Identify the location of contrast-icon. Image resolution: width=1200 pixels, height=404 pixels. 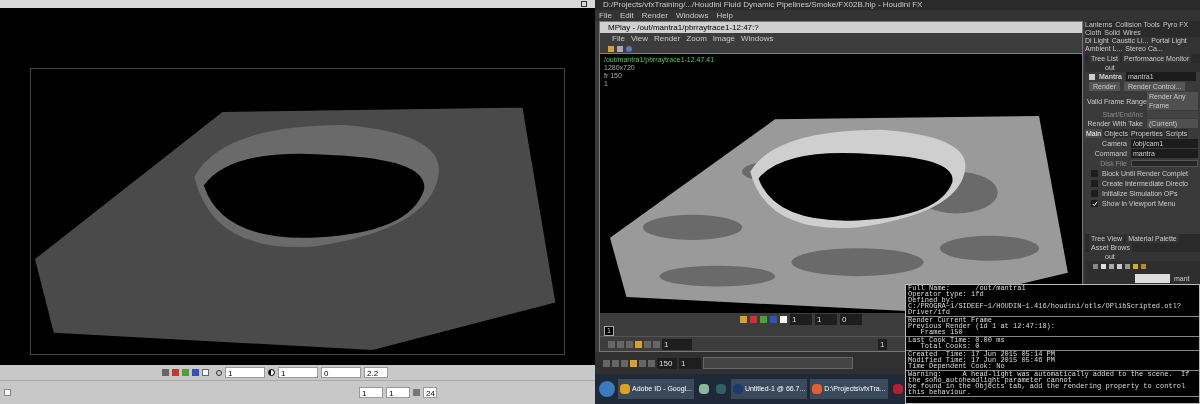
(271, 372).